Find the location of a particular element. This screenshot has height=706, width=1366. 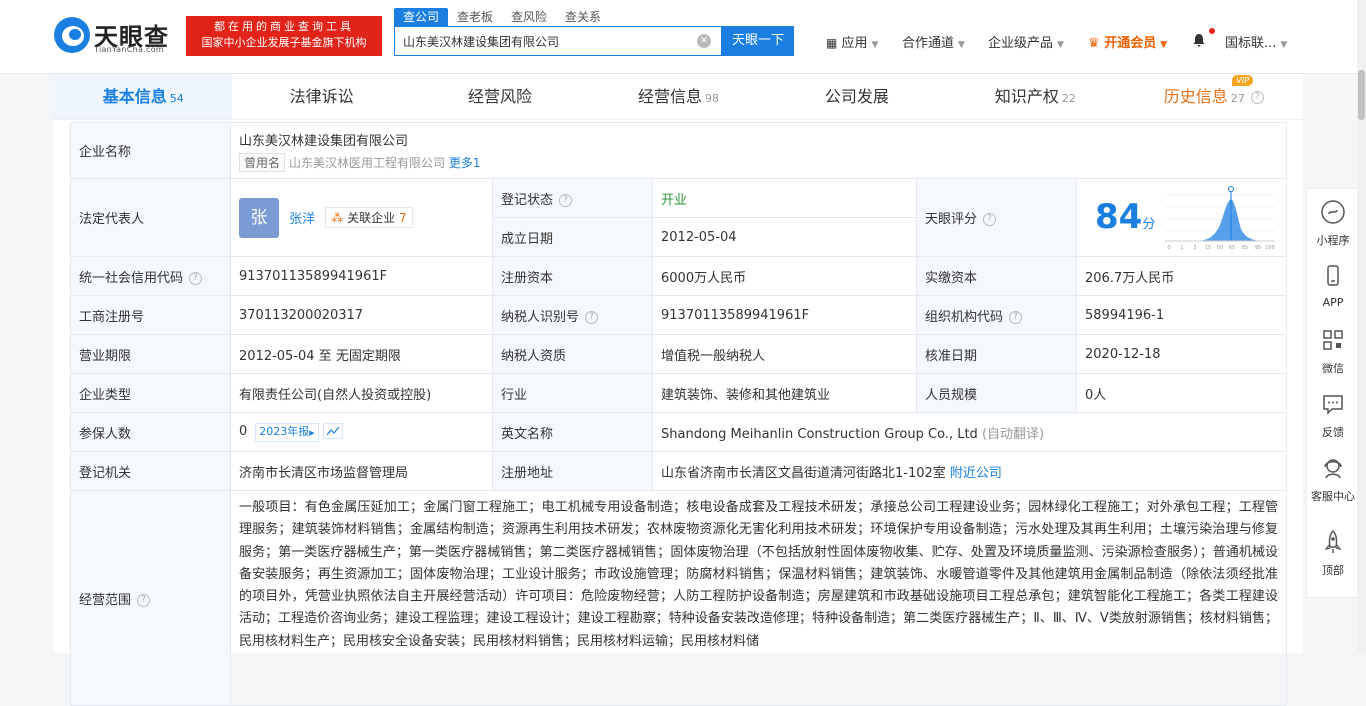

avatar: 张 is located at coordinates (259, 217).